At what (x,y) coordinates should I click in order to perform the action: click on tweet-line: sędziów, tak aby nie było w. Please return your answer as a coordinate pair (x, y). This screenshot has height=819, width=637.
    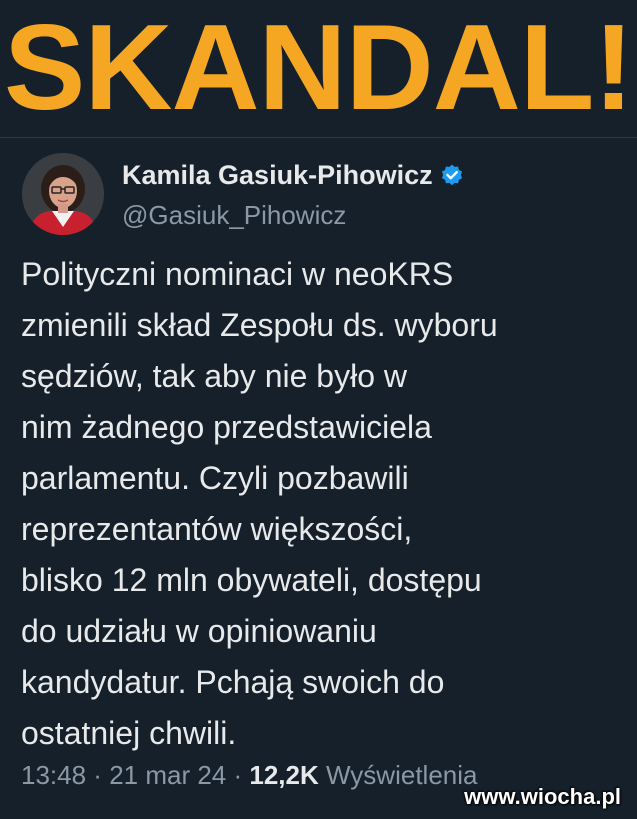
    Looking at the image, I should click on (214, 376).